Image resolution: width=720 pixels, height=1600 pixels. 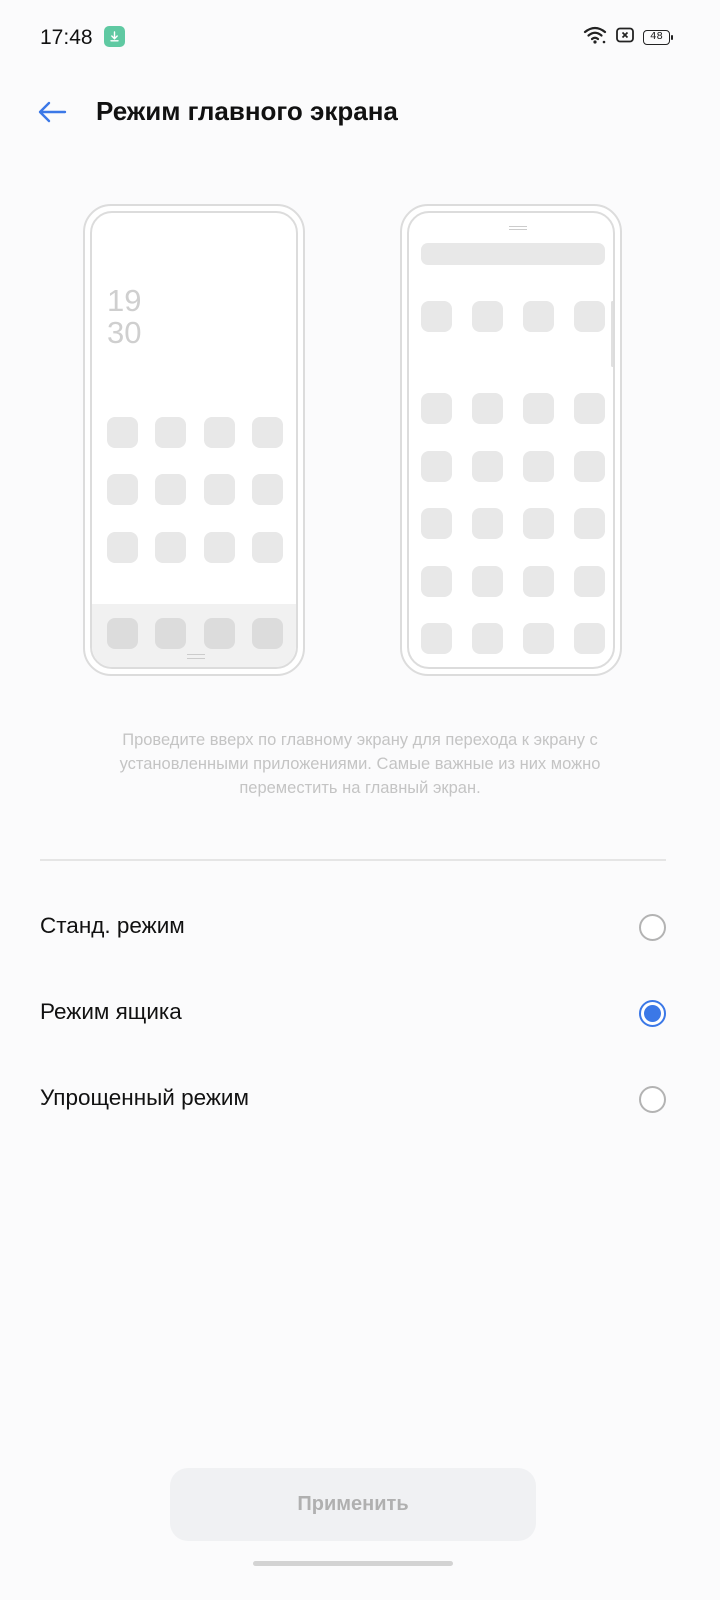 What do you see at coordinates (124, 332) in the screenshot?
I see `preview-clock-minutes: 30` at bounding box center [124, 332].